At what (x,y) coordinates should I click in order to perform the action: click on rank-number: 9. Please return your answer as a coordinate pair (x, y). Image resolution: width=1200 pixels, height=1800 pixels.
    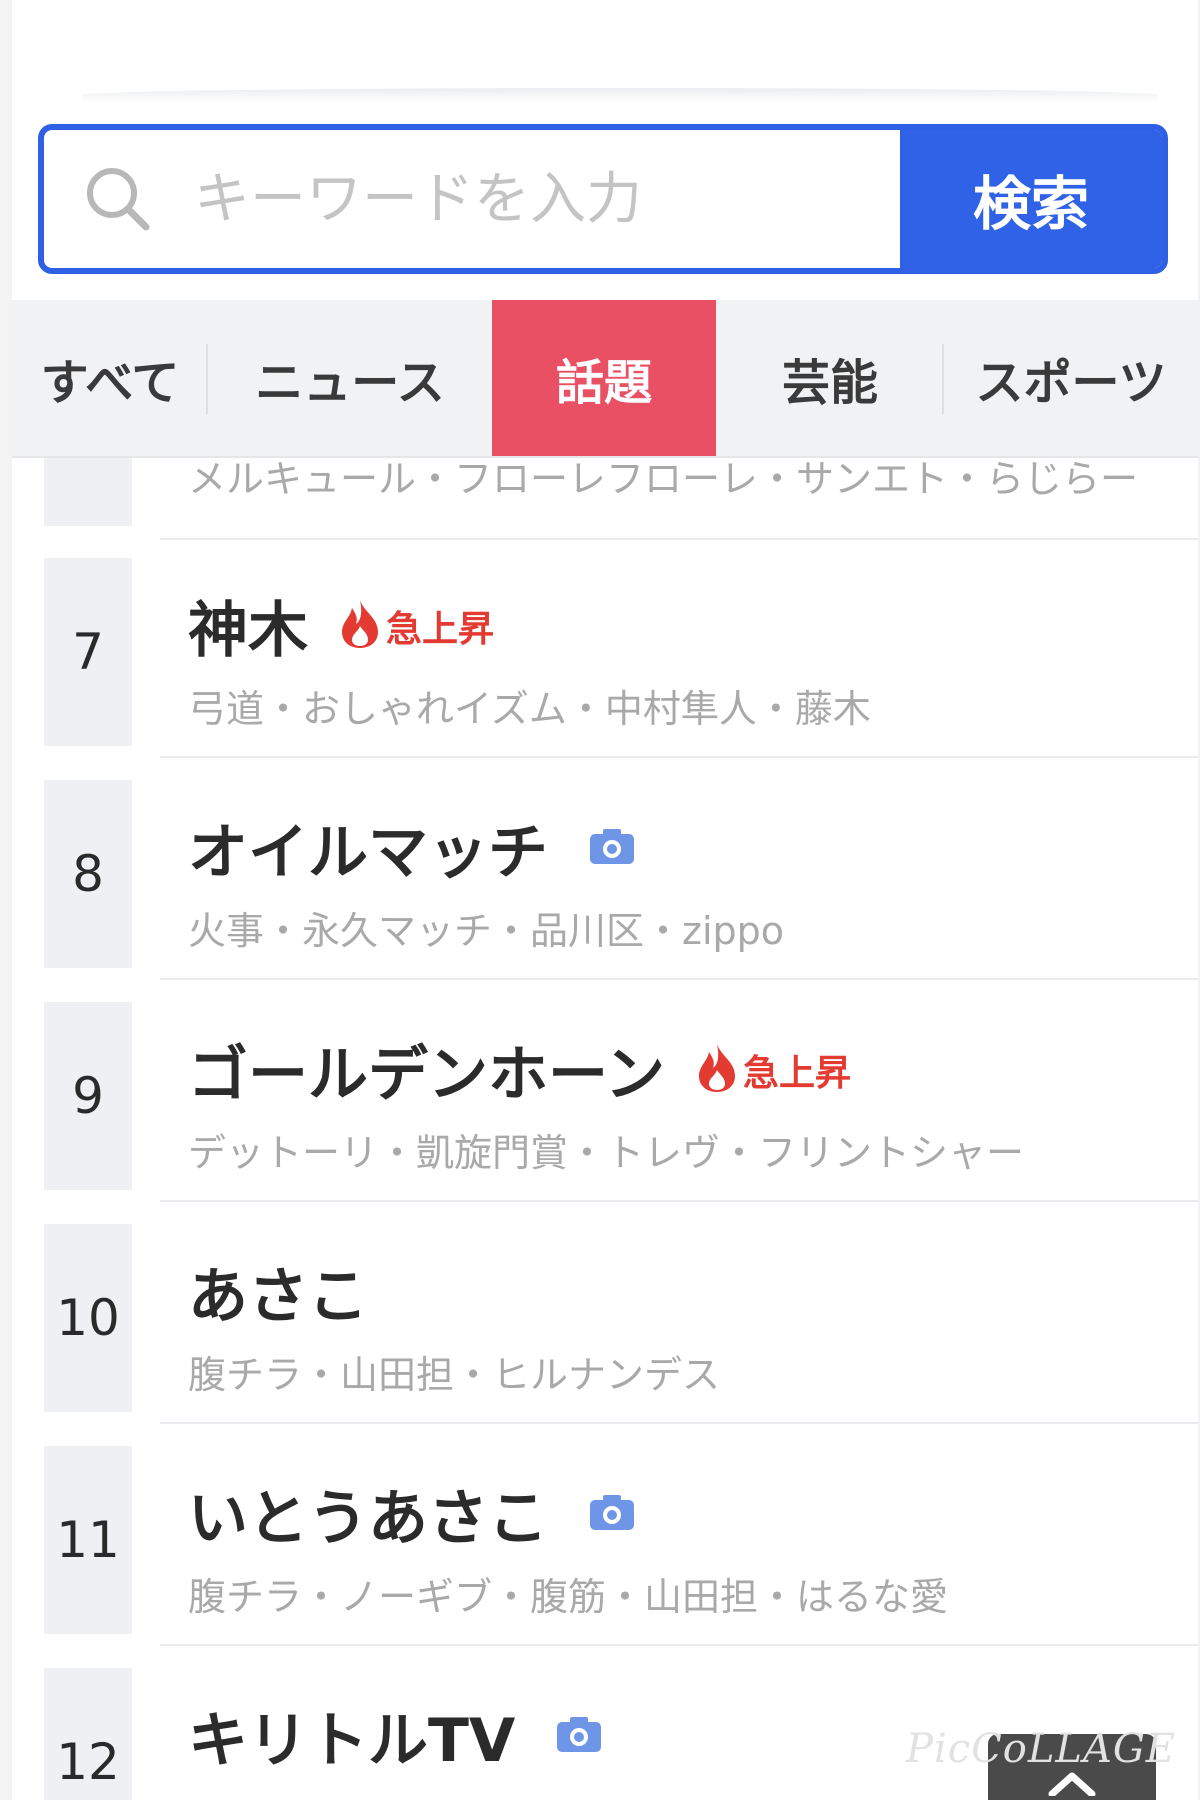
    Looking at the image, I should click on (88, 1096).